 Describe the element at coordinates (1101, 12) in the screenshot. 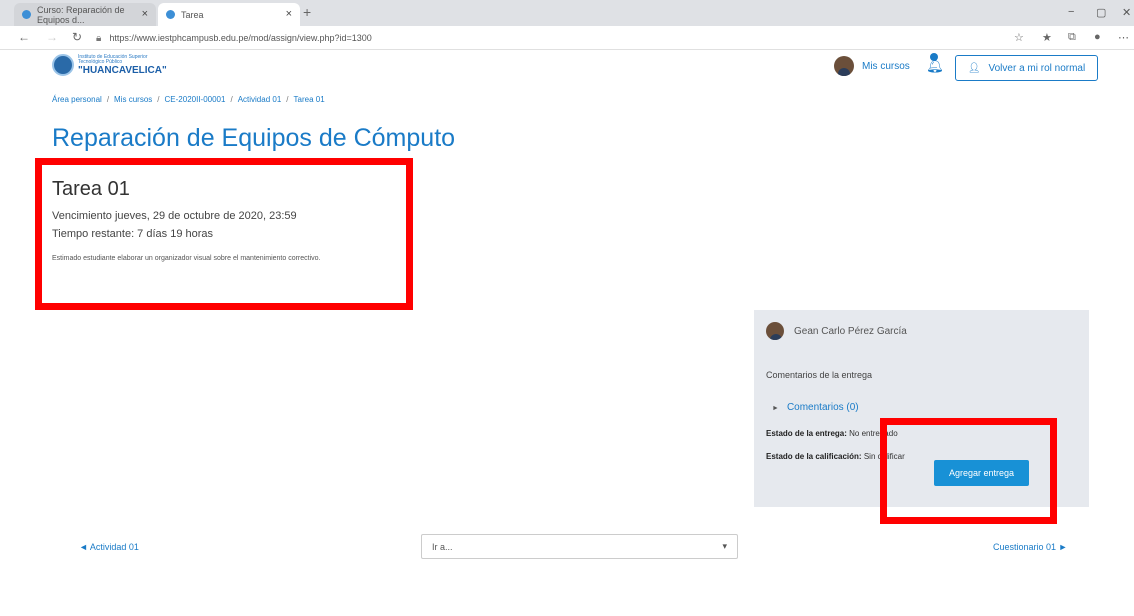

I see `maximize-button: ▢` at that location.